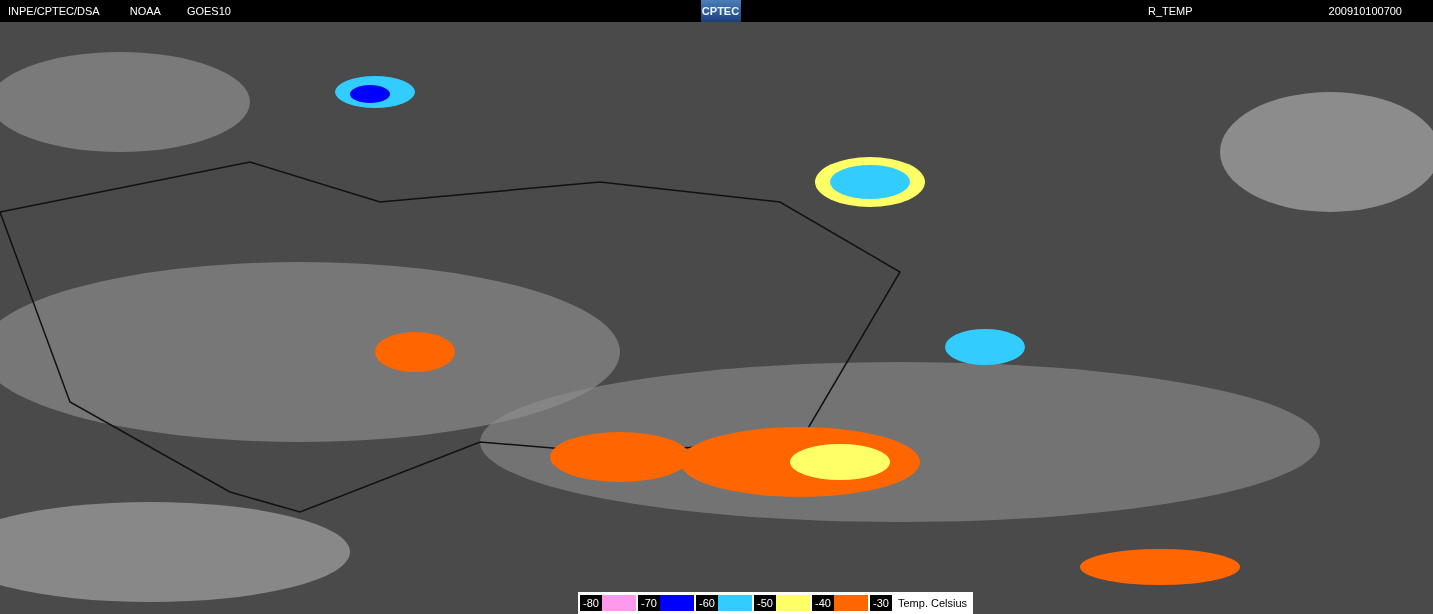 The height and width of the screenshot is (614, 1433). What do you see at coordinates (208, 11) in the screenshot?
I see `satellite-label: GOES10` at bounding box center [208, 11].